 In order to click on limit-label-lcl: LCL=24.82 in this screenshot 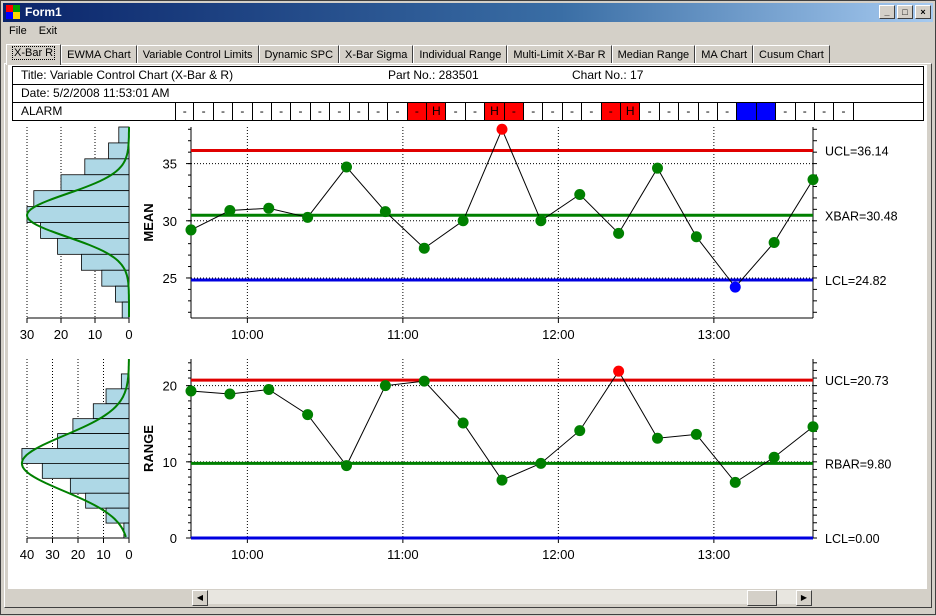, I will do `click(856, 281)`.